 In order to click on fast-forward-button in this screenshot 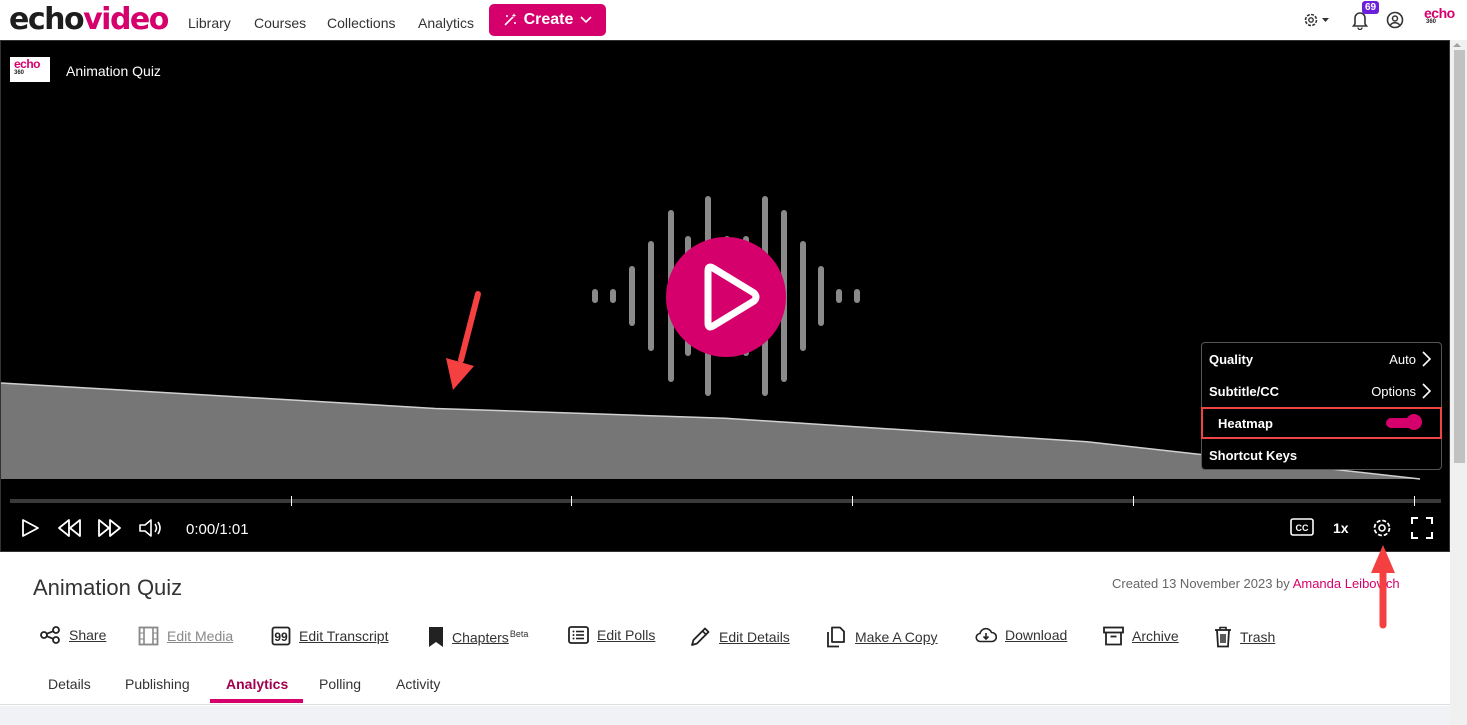, I will do `click(110, 530)`.